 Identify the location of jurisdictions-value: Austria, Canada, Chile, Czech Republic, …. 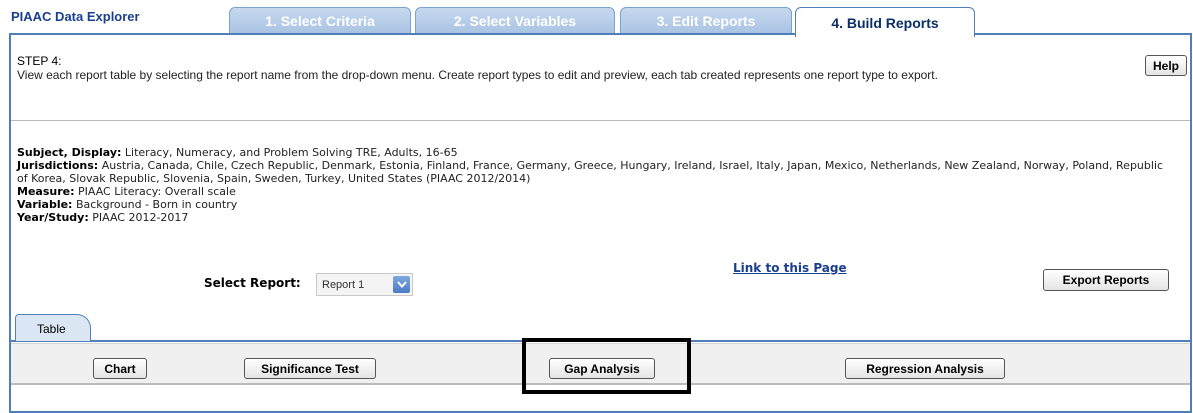
(590, 172).